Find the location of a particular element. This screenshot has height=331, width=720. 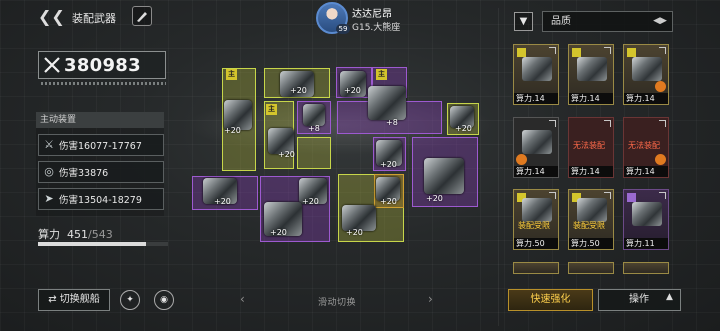

switch-ship-button: ⇄ 切换舰船 is located at coordinates (74, 300).